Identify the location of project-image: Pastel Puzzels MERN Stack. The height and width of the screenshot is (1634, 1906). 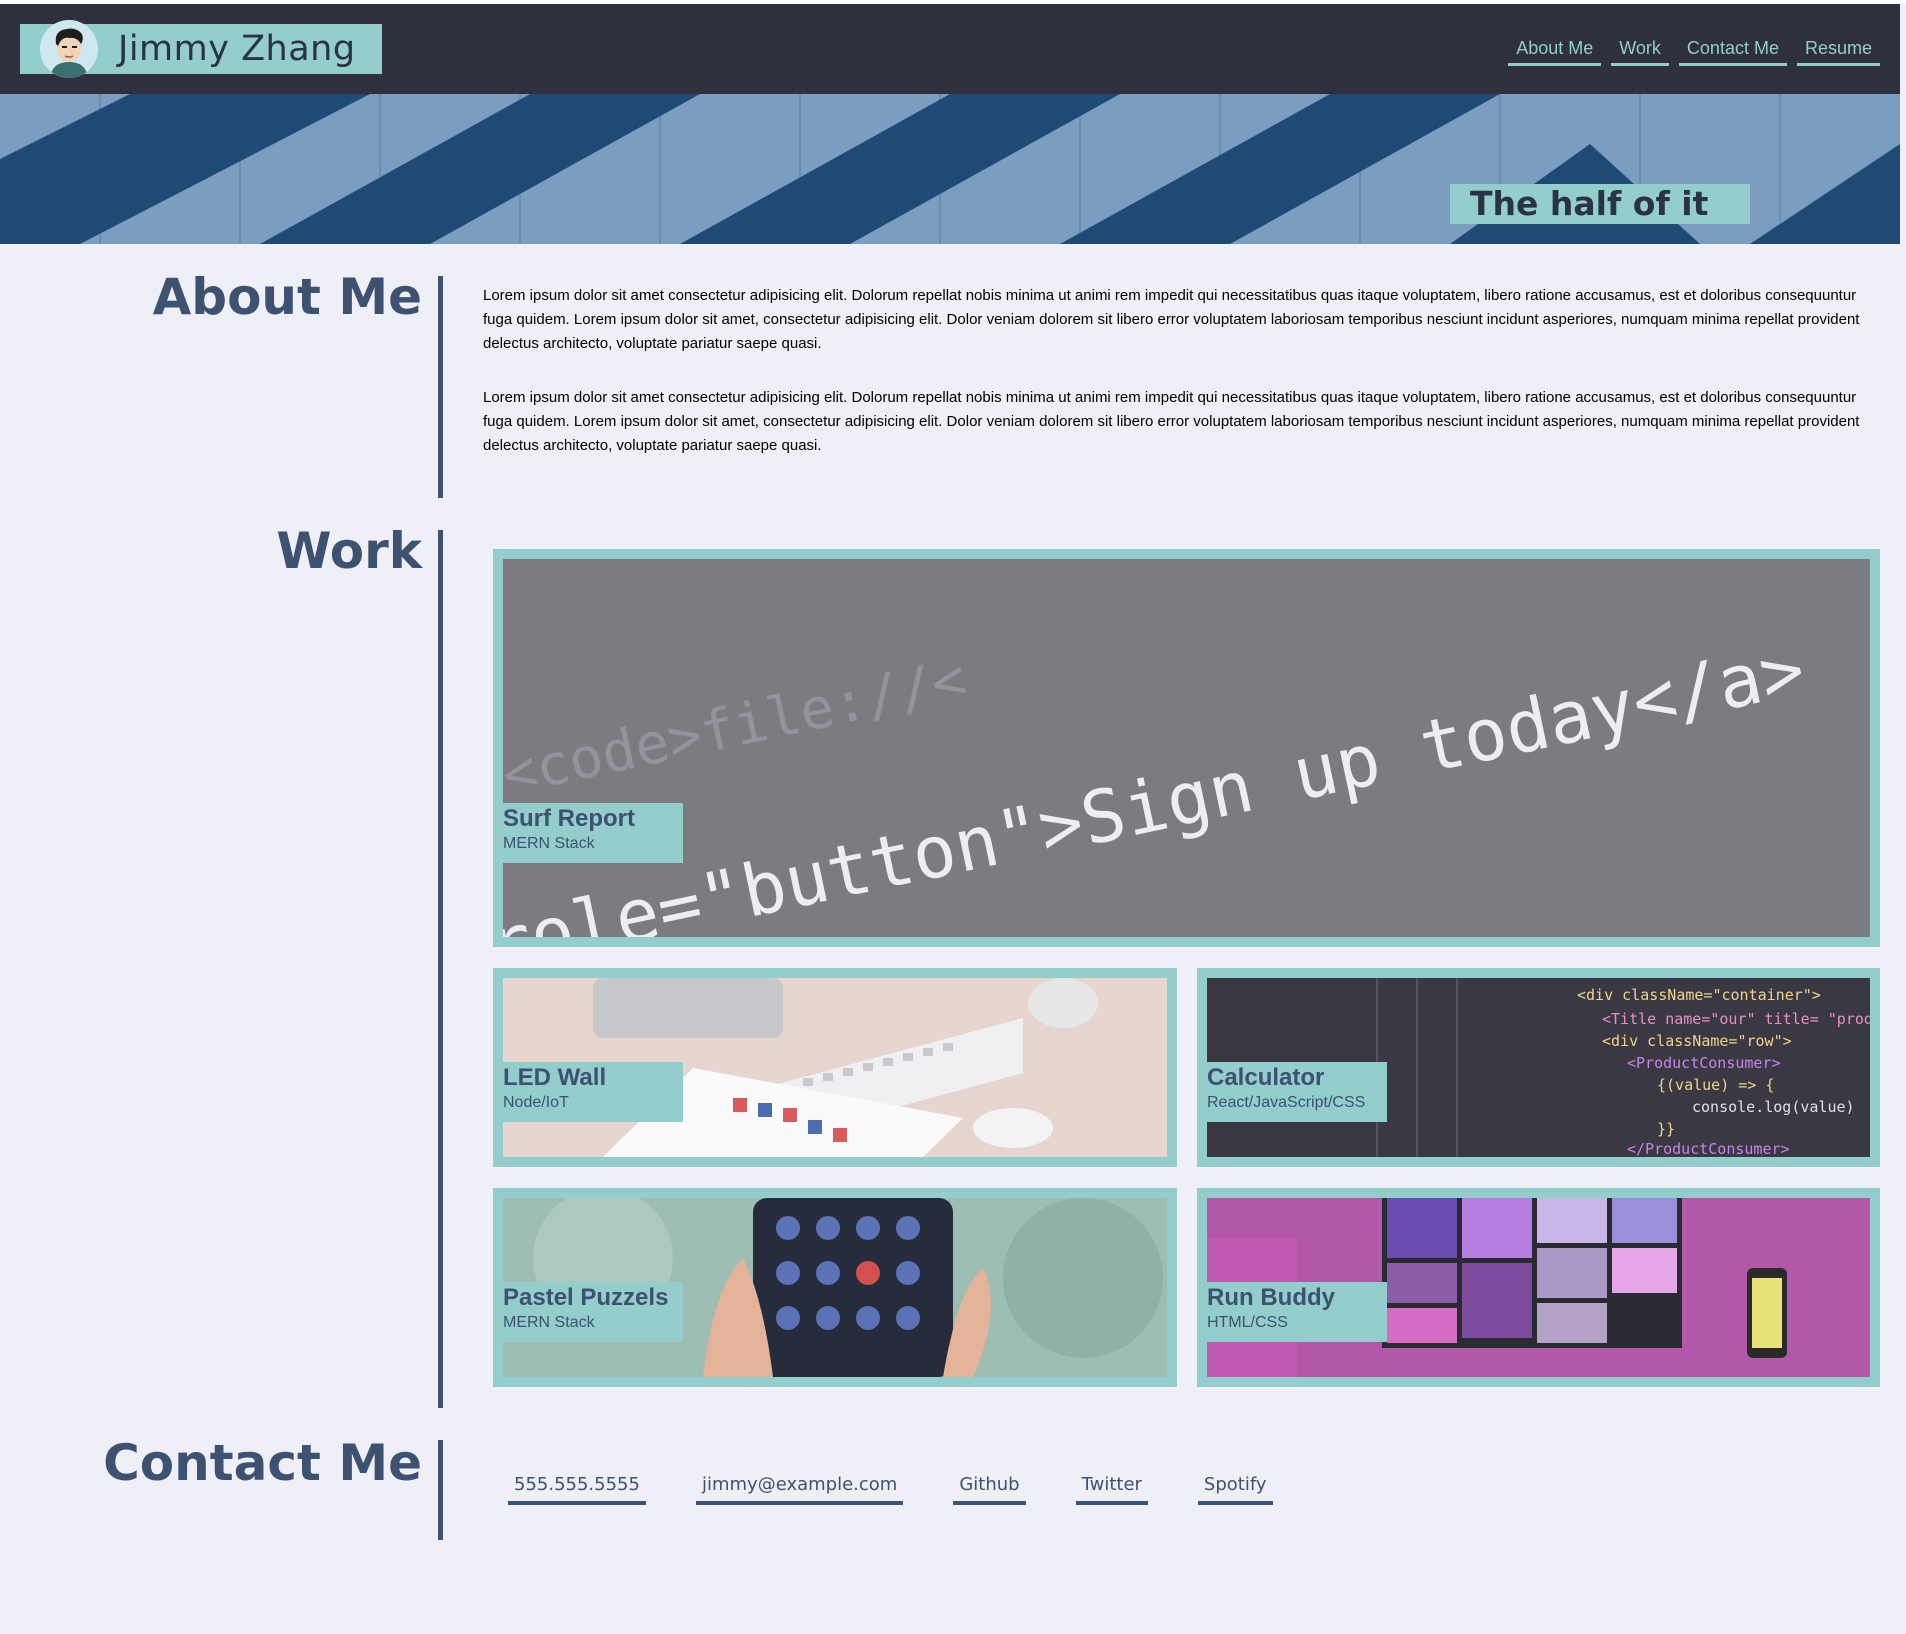
(835, 1287).